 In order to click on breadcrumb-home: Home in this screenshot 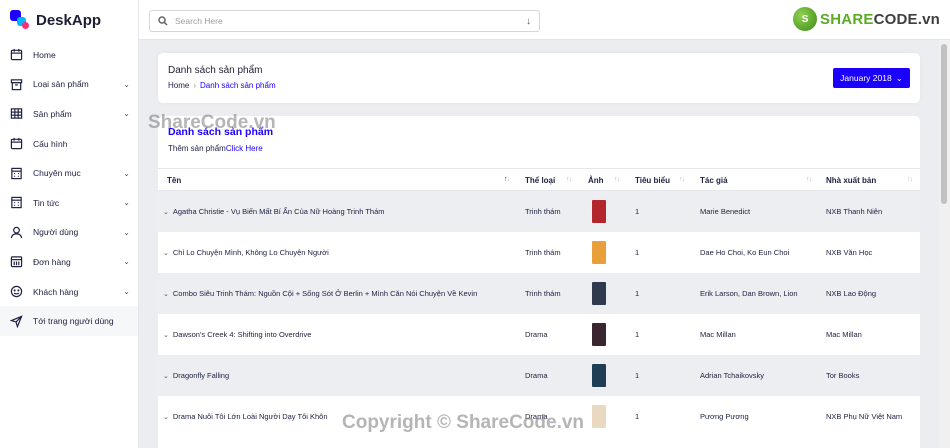, I will do `click(178, 85)`.